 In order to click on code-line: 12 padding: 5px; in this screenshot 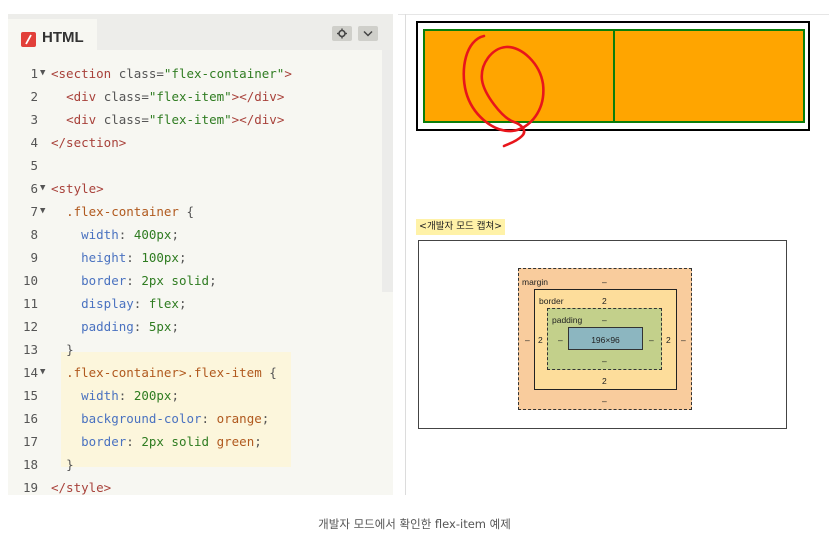, I will do `click(198, 326)`.